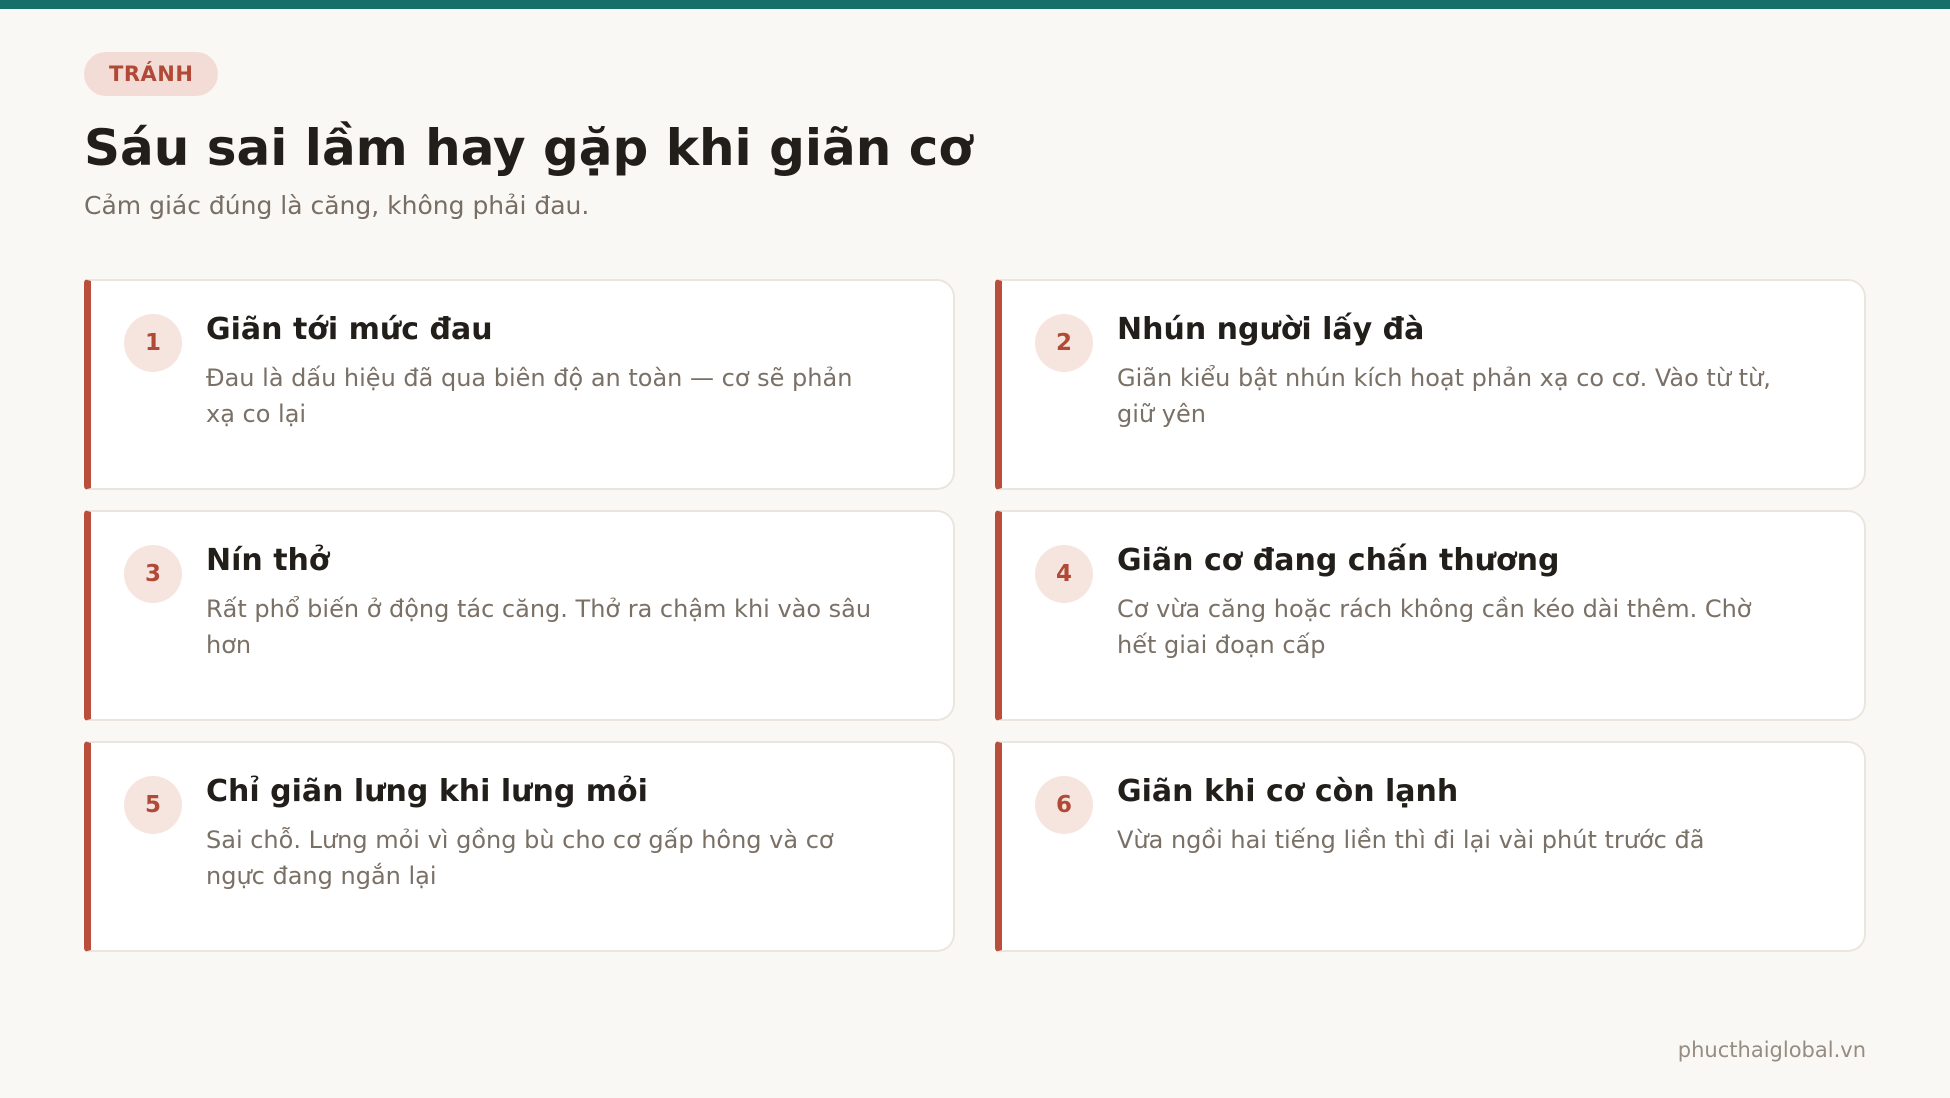 The image size is (1950, 1098). Describe the element at coordinates (1338, 560) in the screenshot. I see `card-title: Giãn cơ đang chấn thương` at that location.